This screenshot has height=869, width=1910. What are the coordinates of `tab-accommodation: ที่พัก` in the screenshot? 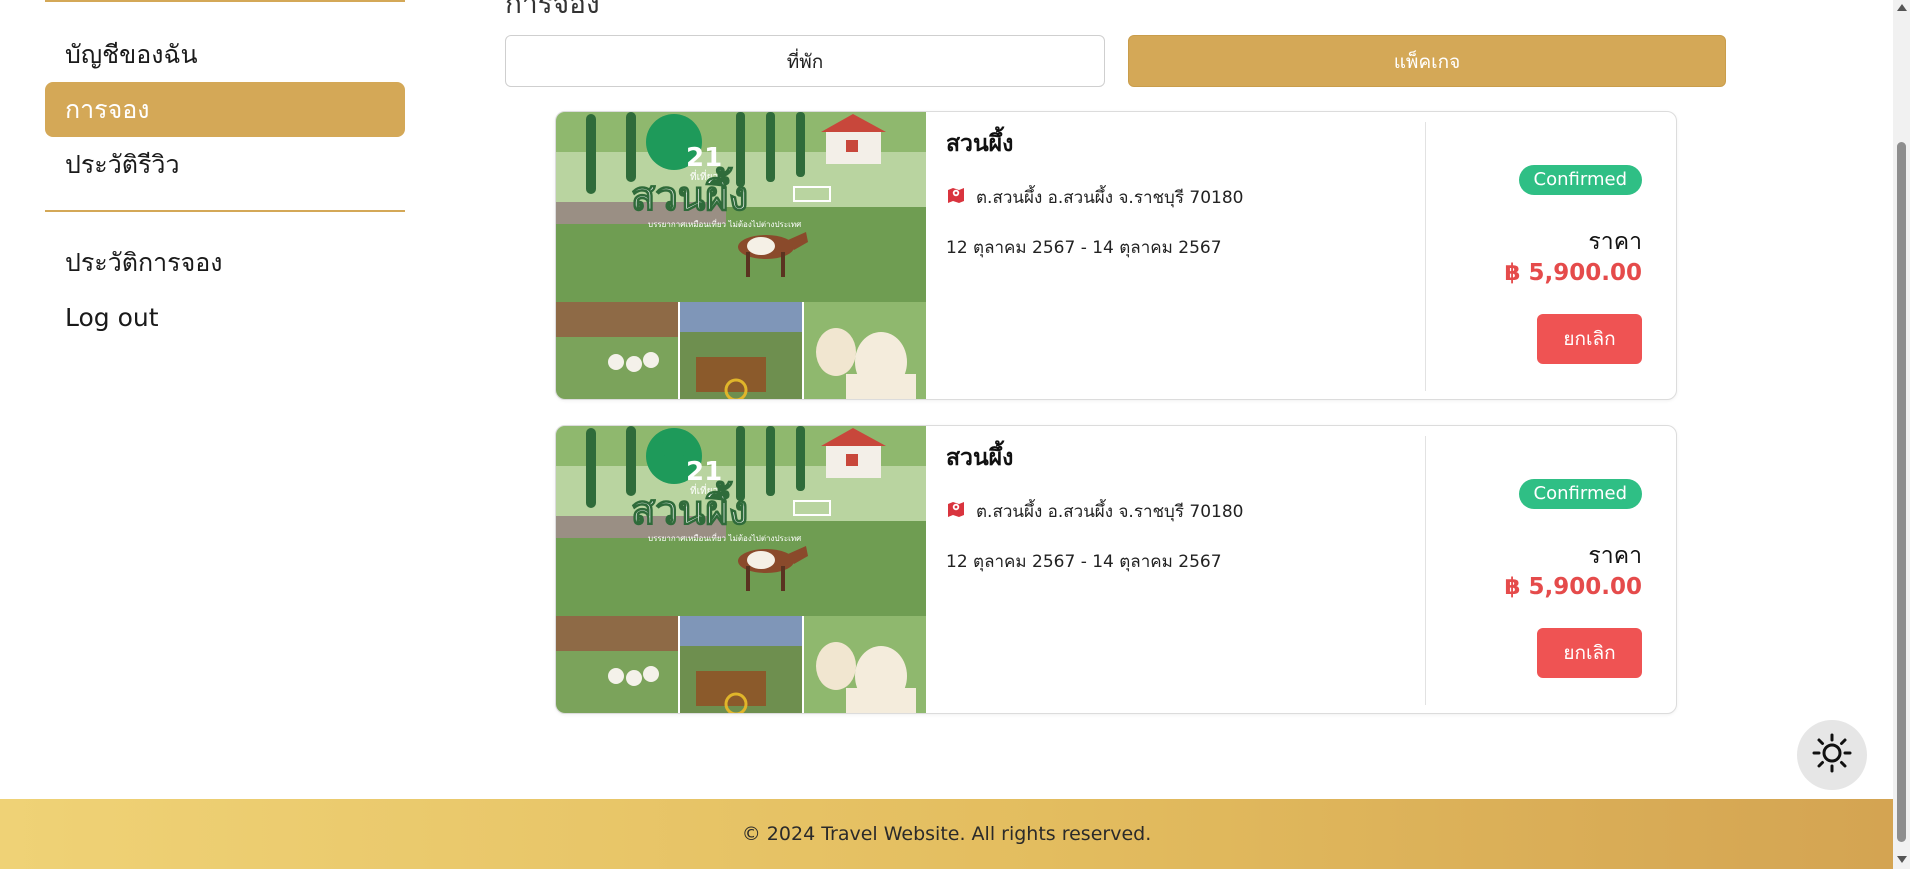 It's located at (805, 61).